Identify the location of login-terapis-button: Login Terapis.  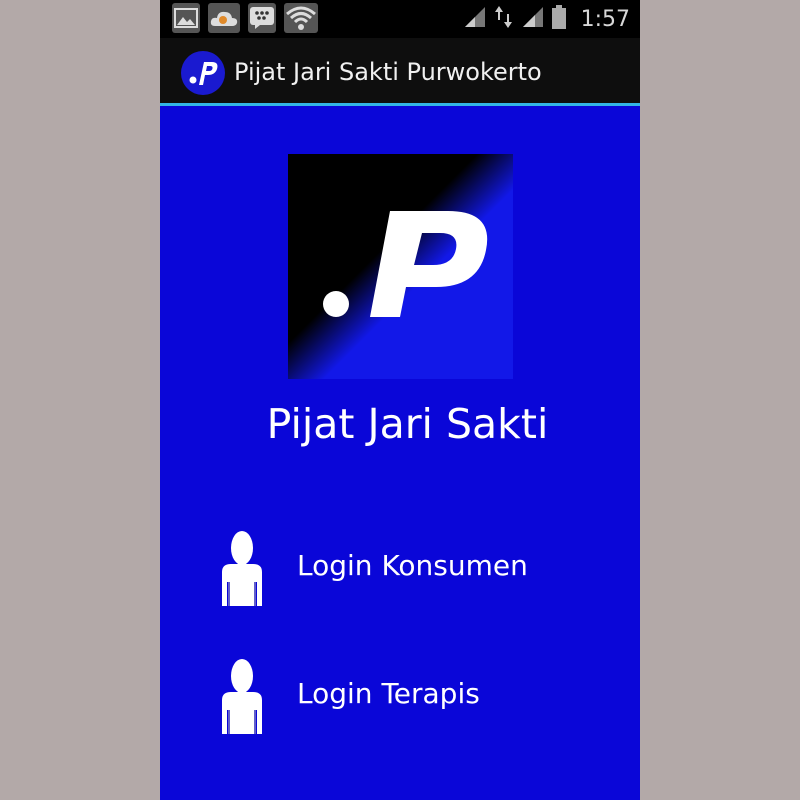
(415, 696).